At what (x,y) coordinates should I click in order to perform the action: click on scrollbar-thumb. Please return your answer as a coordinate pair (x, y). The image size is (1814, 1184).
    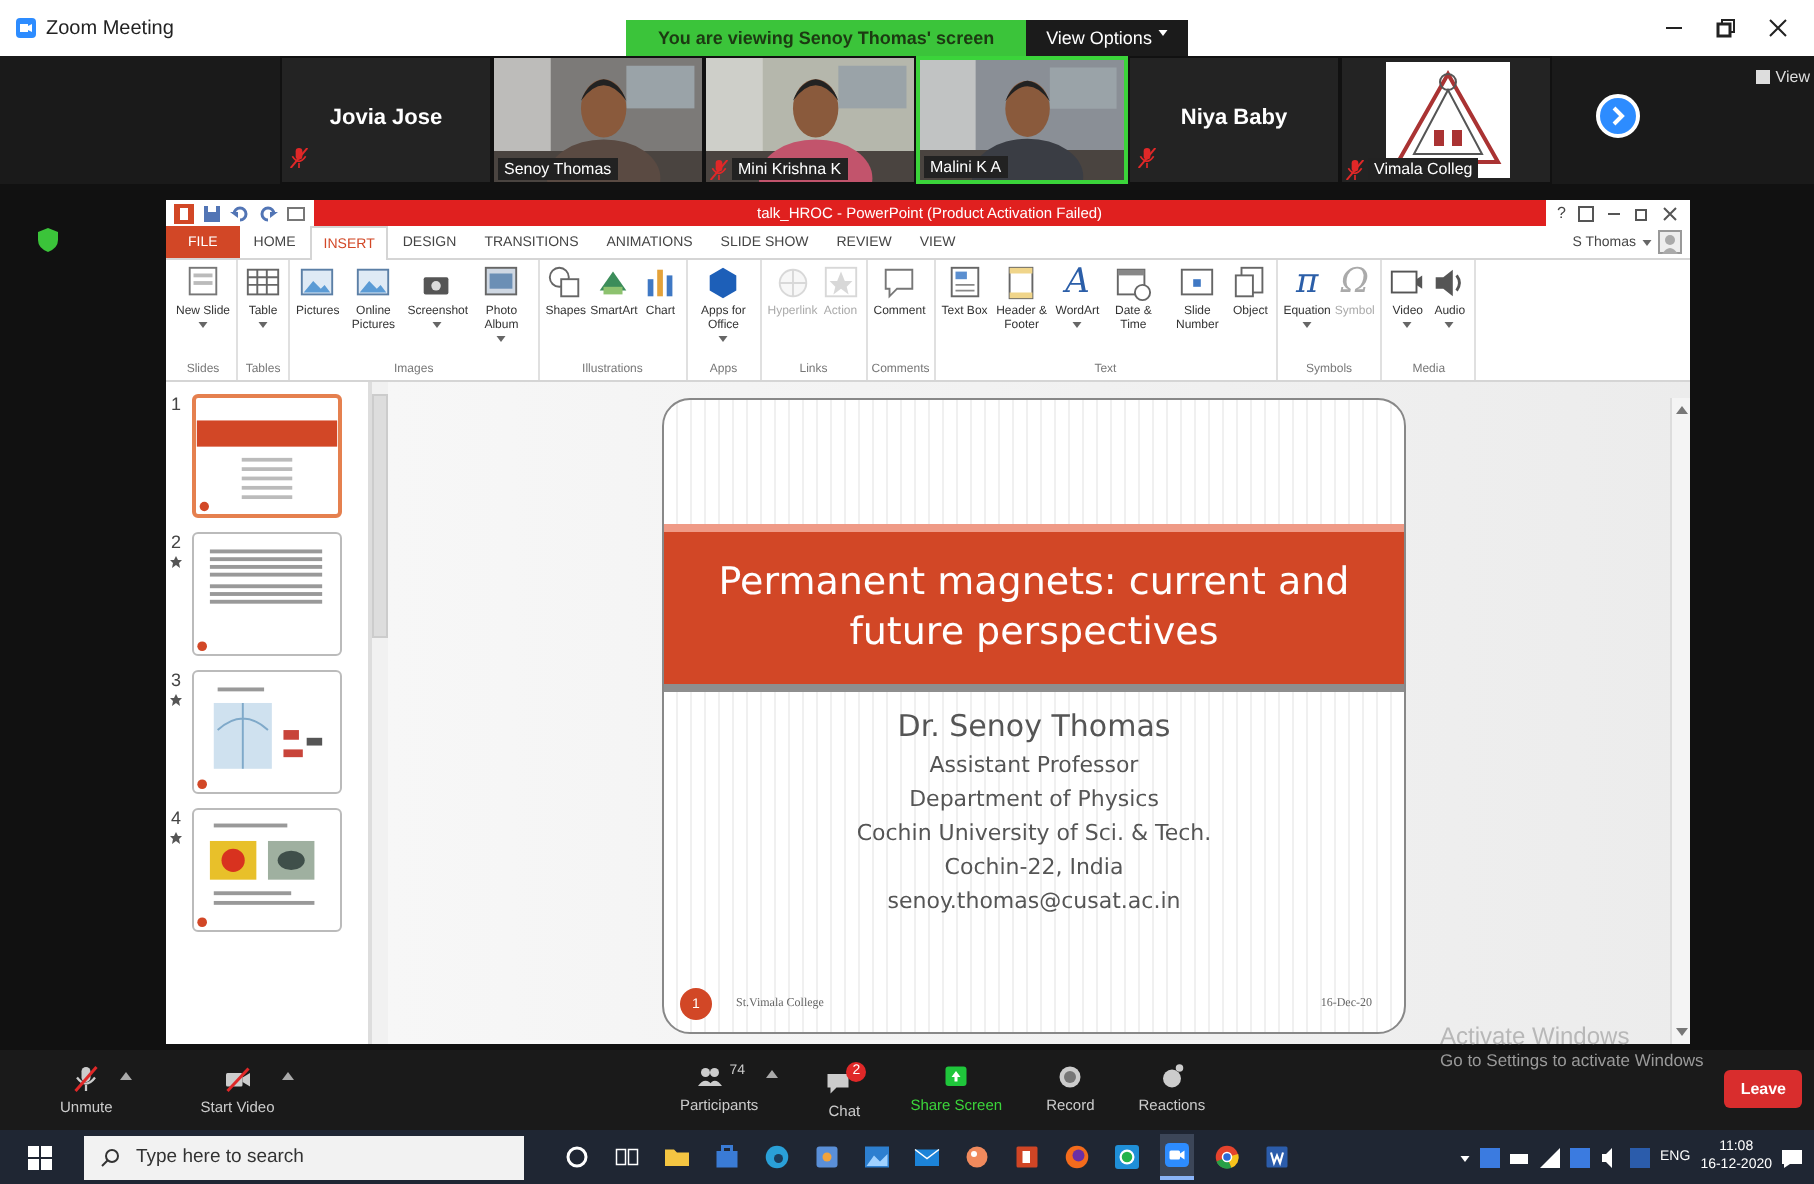
    Looking at the image, I should click on (380, 516).